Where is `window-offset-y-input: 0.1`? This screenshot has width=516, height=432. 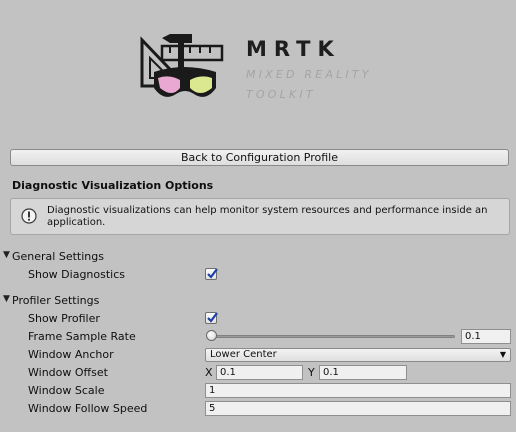 window-offset-y-input: 0.1 is located at coordinates (363, 372).